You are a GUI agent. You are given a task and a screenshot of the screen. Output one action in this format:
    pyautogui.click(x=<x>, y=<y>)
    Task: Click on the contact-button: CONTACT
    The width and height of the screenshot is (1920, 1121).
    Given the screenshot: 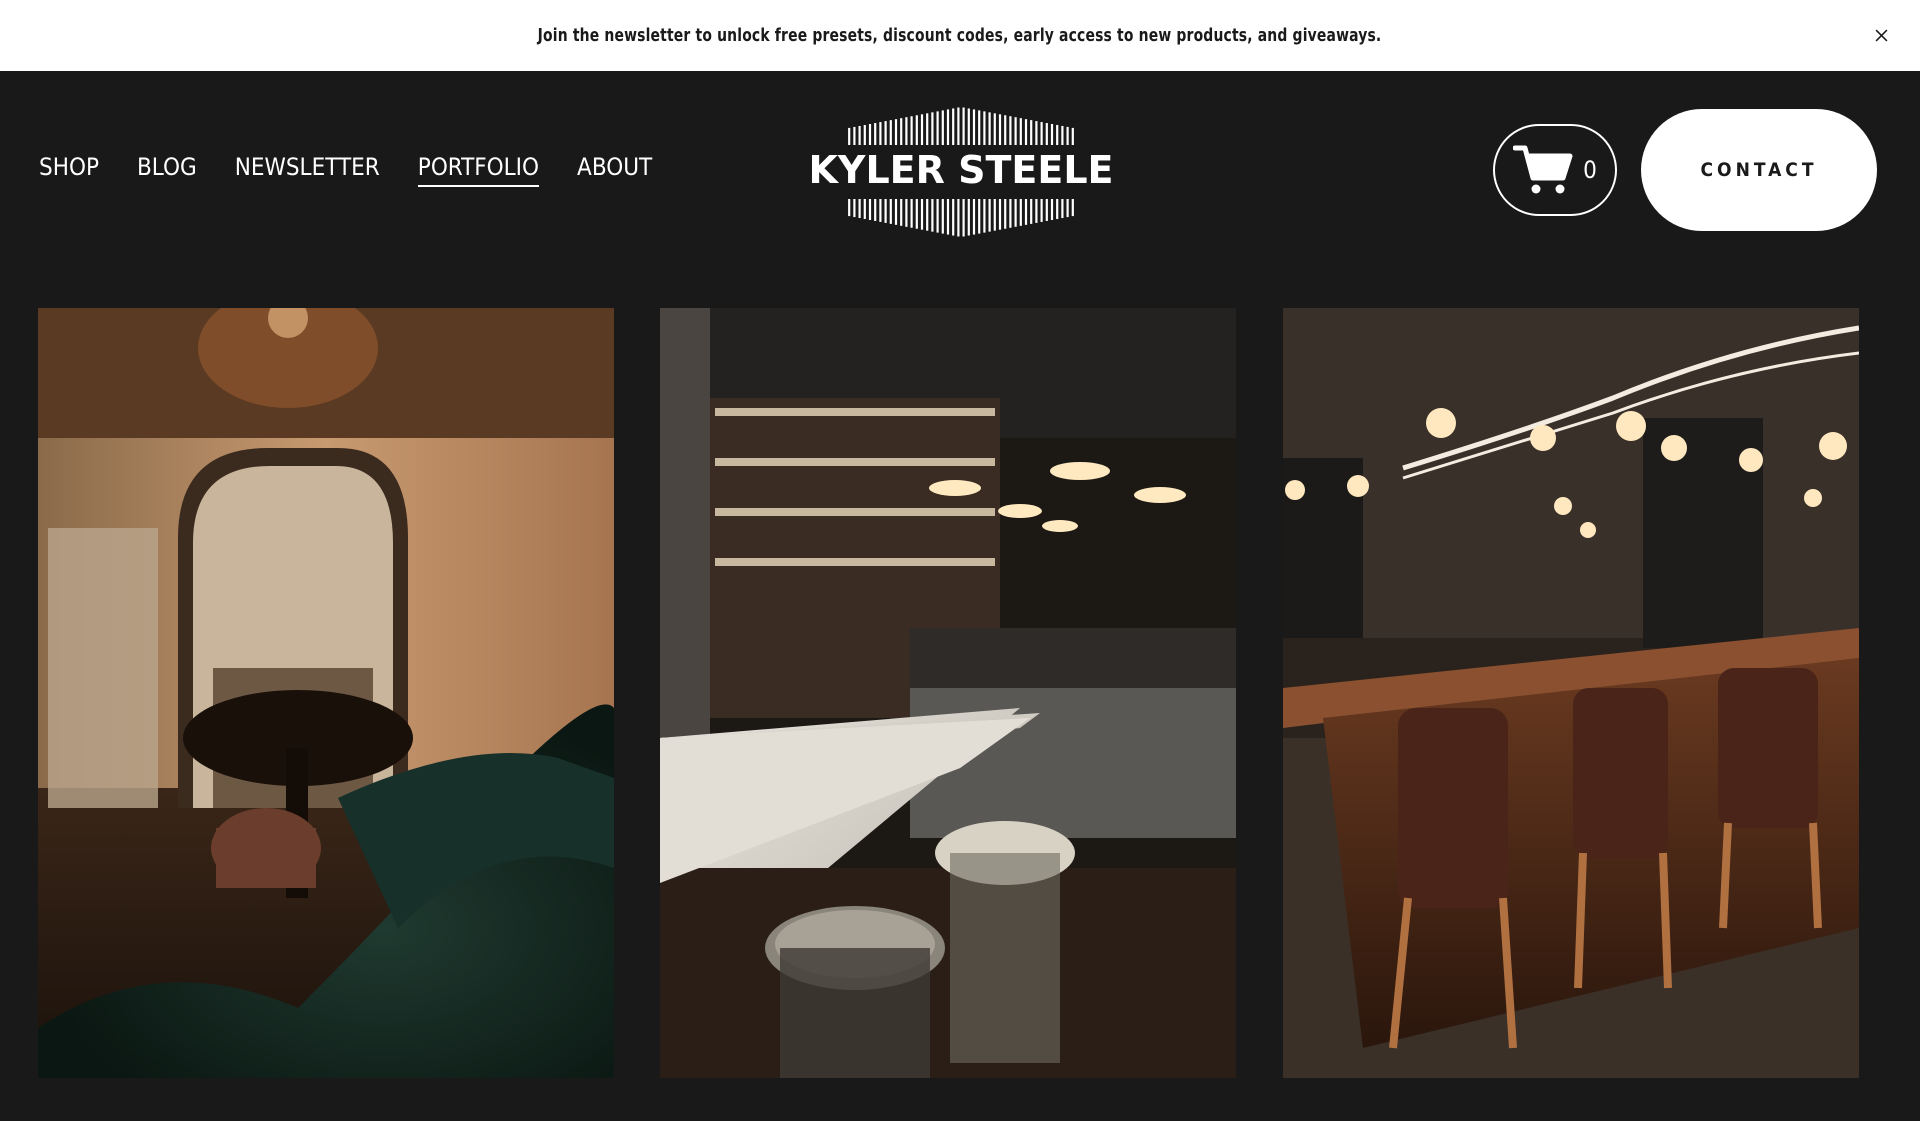 What is the action you would take?
    pyautogui.click(x=1759, y=170)
    